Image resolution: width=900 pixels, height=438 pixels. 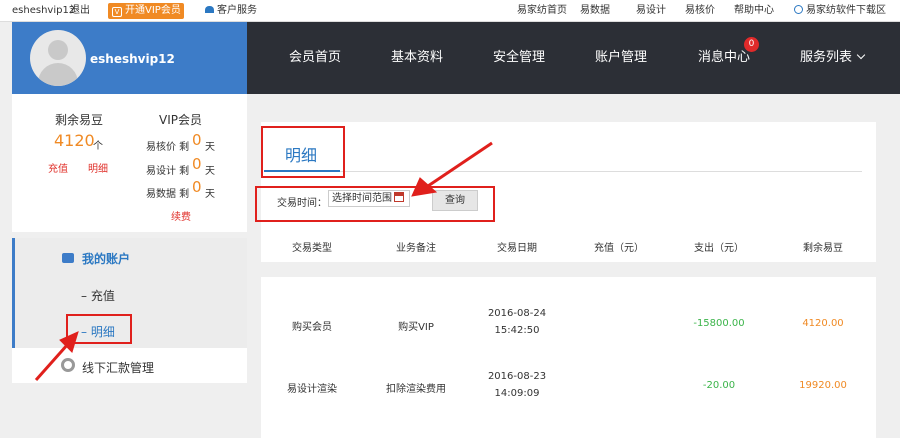 What do you see at coordinates (417, 58) in the screenshot?
I see `nav-basic-info: 基本资料` at bounding box center [417, 58].